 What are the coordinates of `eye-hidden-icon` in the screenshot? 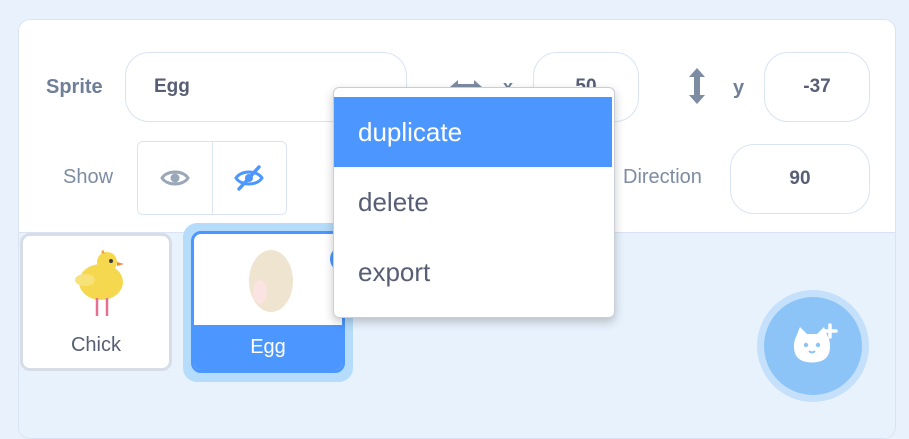 It's located at (249, 178).